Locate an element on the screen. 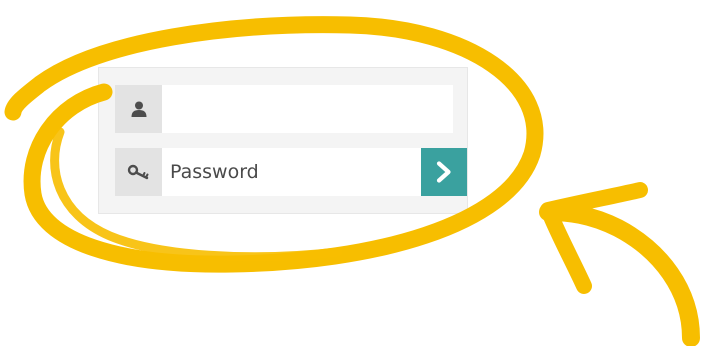 The height and width of the screenshot is (346, 701). username-row is located at coordinates (284, 109).